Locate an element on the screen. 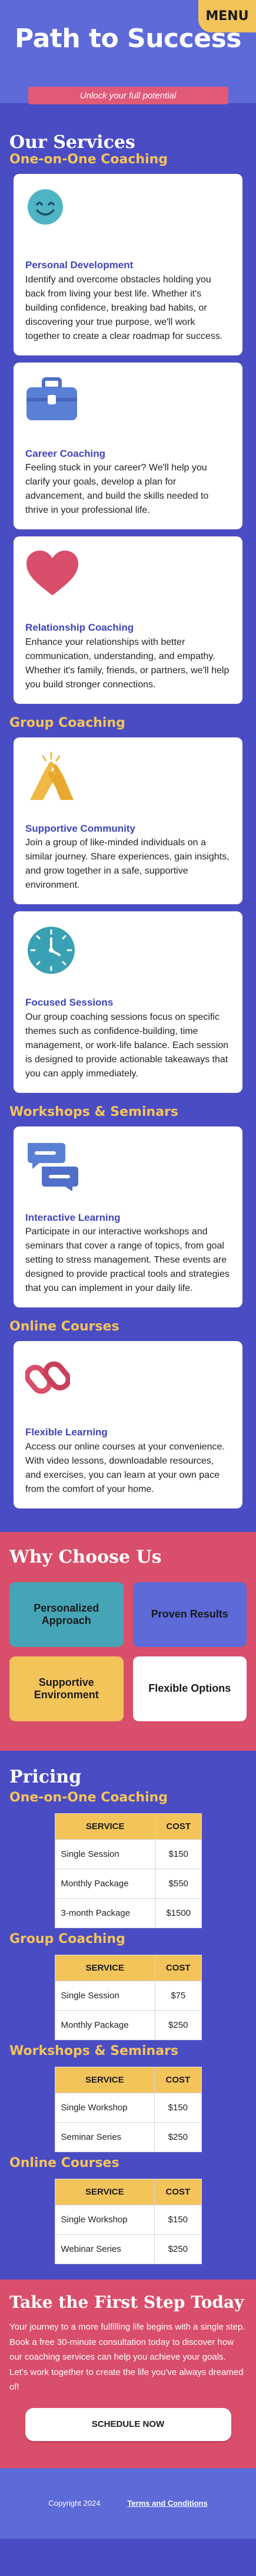  high-five-icon is located at coordinates (128, 783).